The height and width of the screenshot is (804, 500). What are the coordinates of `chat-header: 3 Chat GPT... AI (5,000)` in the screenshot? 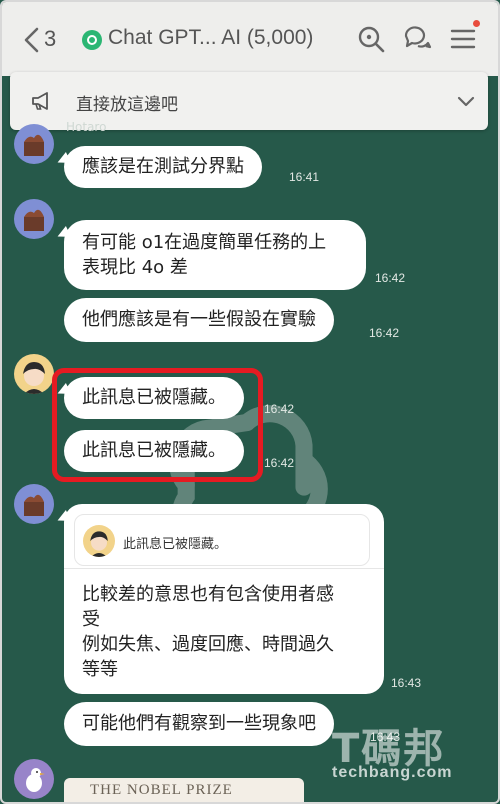 It's located at (250, 39).